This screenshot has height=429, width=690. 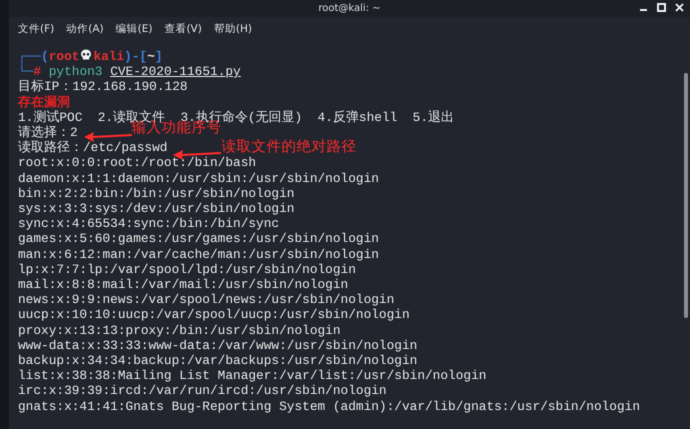 What do you see at coordinates (85, 30) in the screenshot?
I see `menu-item: 动作(A)` at bounding box center [85, 30].